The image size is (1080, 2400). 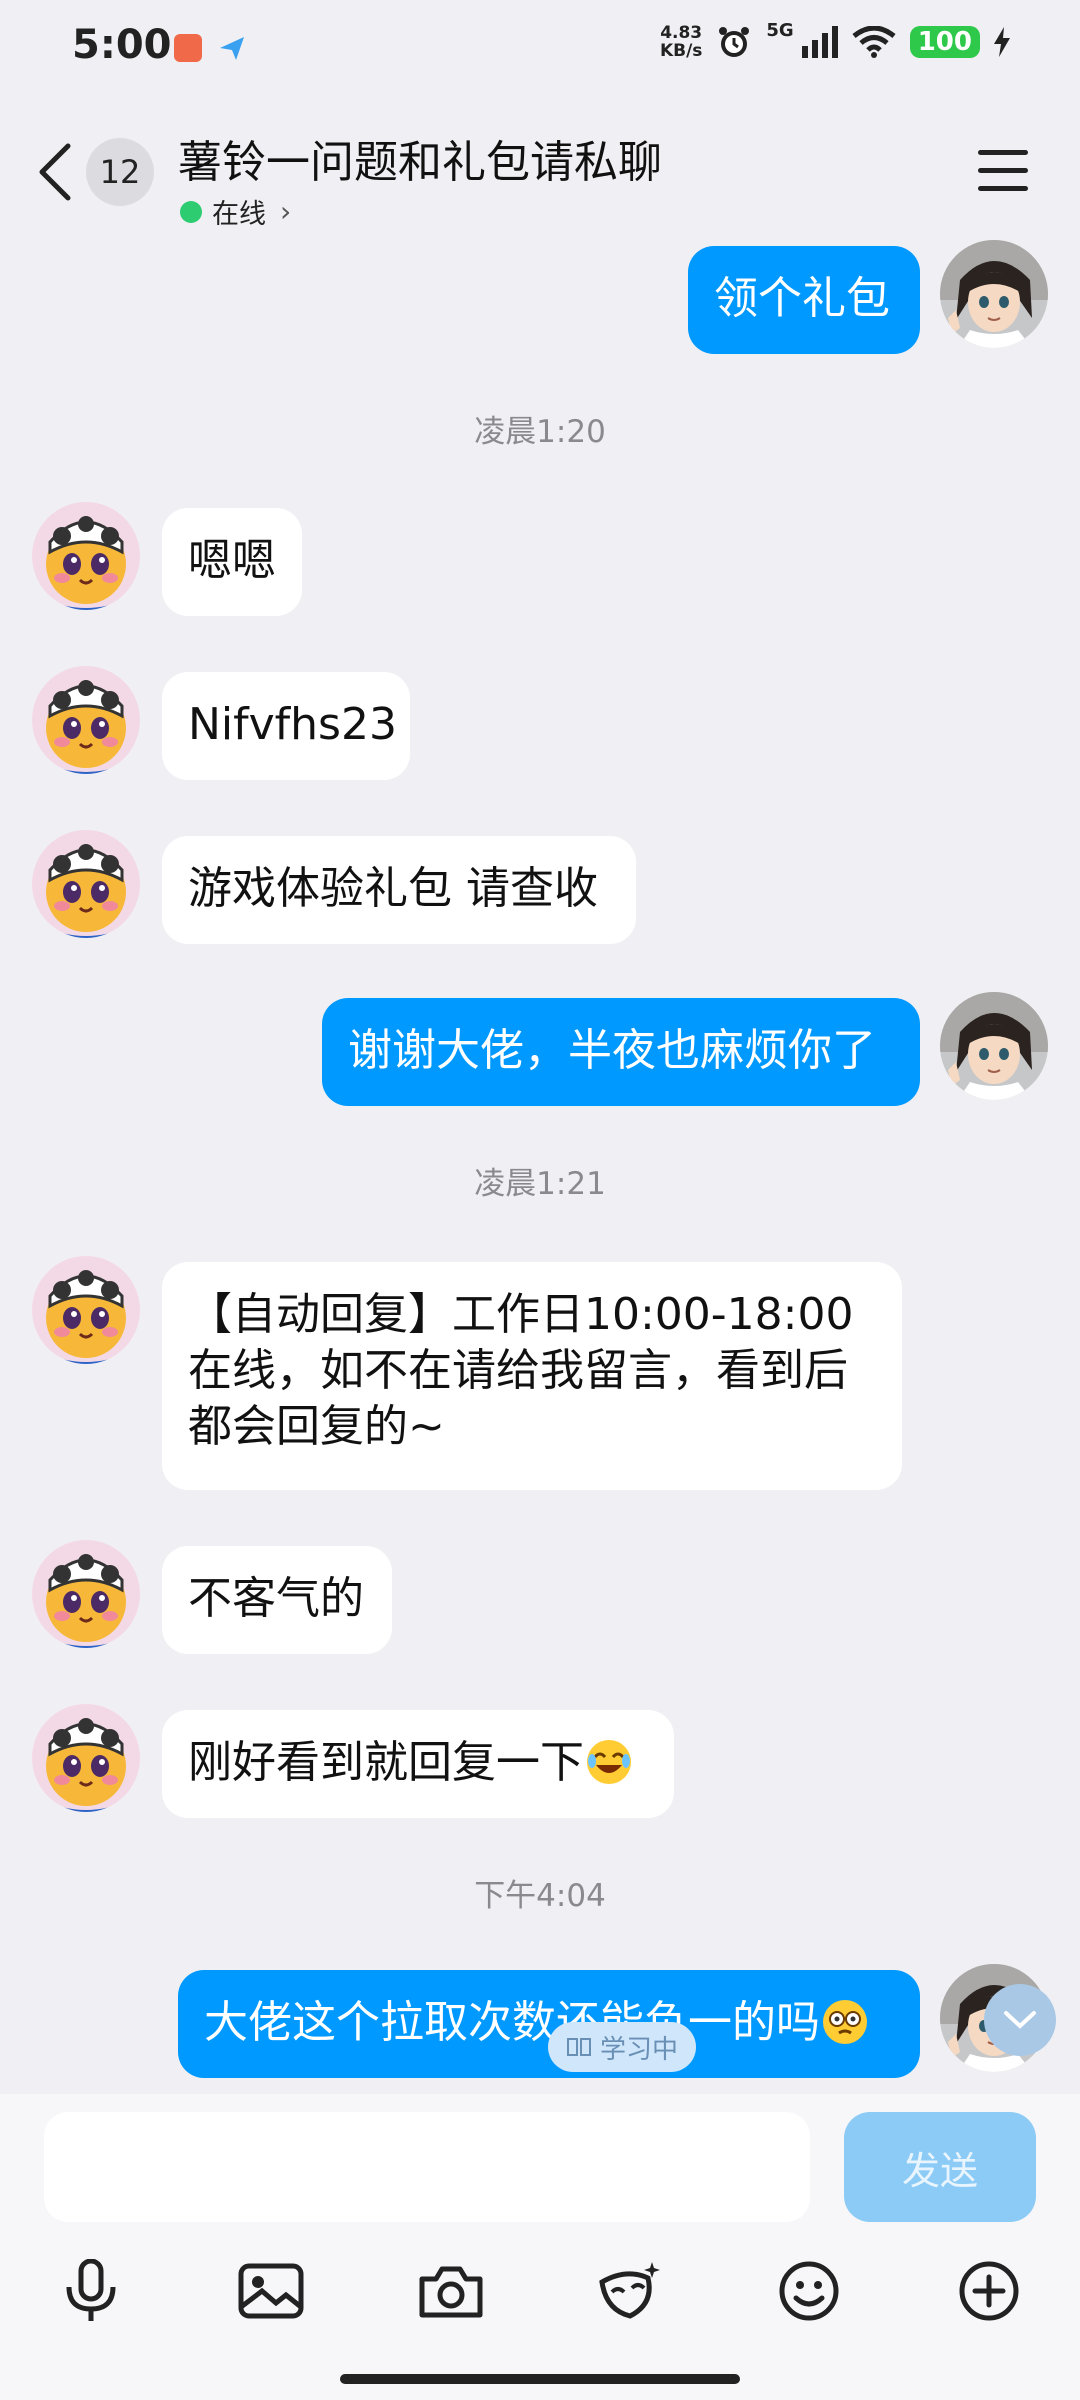 I want to click on send-app-icon, so click(x=232, y=48).